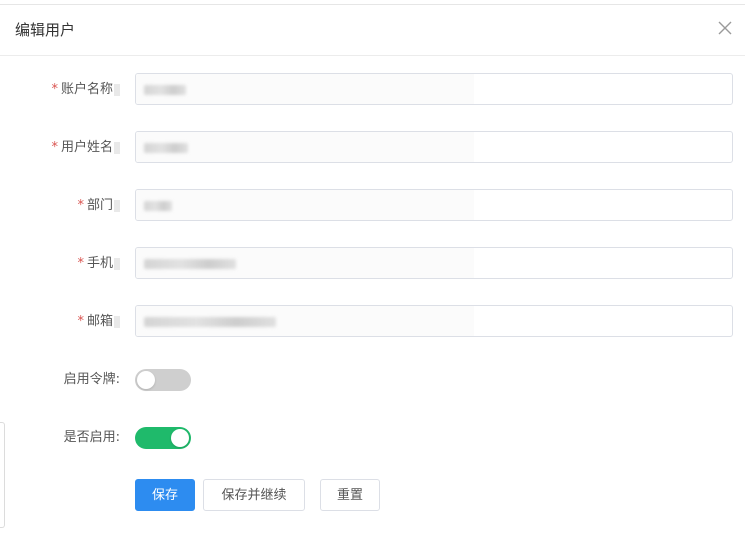 The image size is (745, 559). Describe the element at coordinates (434, 321) in the screenshot. I see `email-input` at that location.